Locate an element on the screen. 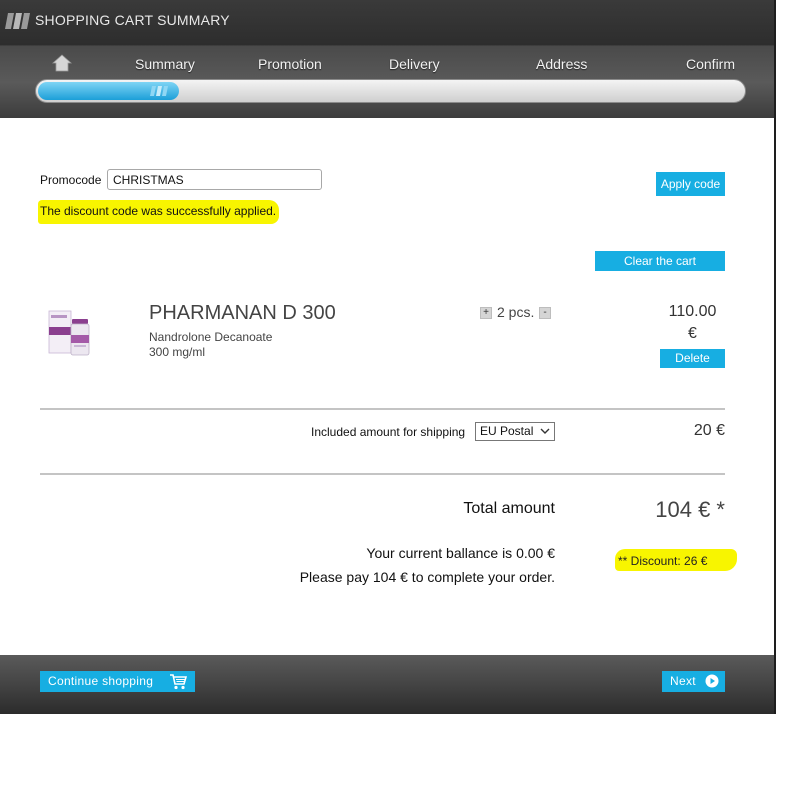 The height and width of the screenshot is (798, 789). continue-shopping-button: Continue shopping is located at coordinates (117, 681).